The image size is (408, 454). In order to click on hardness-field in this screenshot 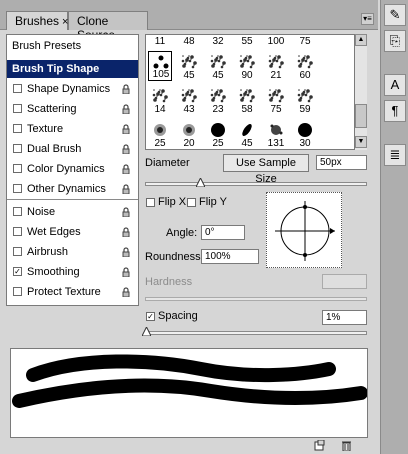, I will do `click(344, 281)`.